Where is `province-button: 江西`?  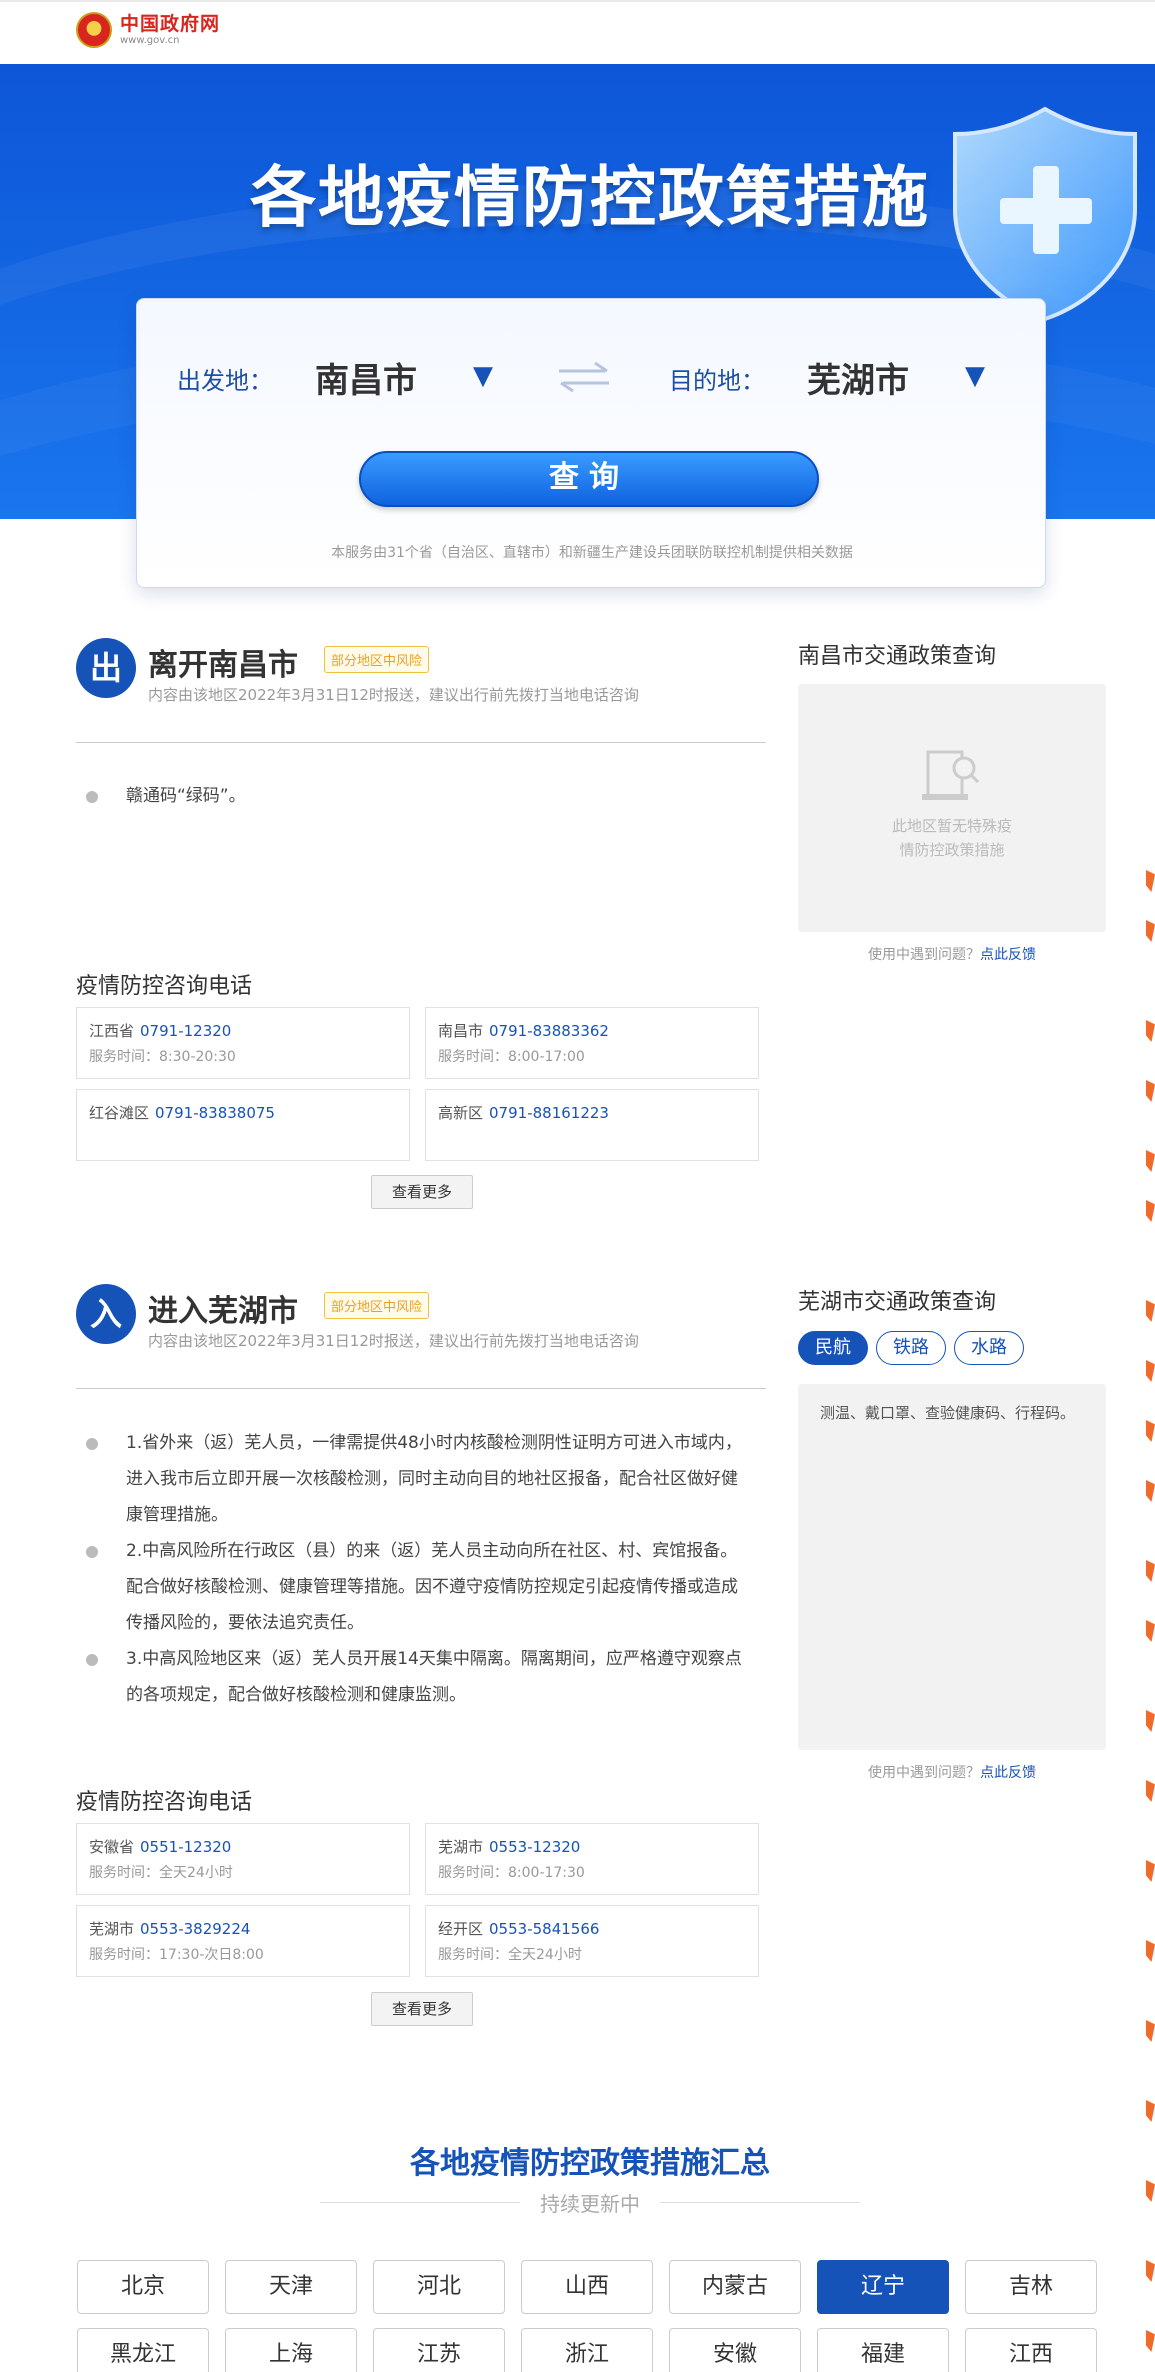 province-button: 江西 is located at coordinates (1031, 2350).